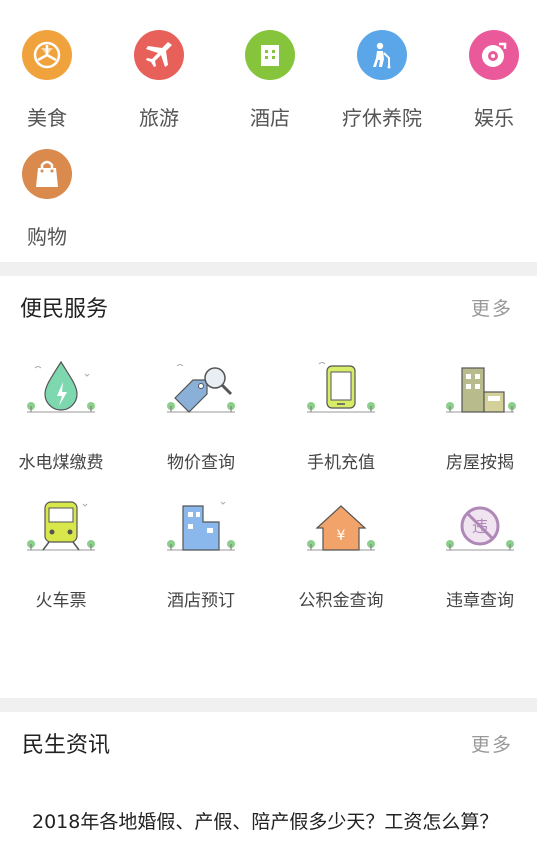 This screenshot has height=863, width=537. What do you see at coordinates (268, 307) in the screenshot?
I see `services-header: 便民服务 更多` at bounding box center [268, 307].